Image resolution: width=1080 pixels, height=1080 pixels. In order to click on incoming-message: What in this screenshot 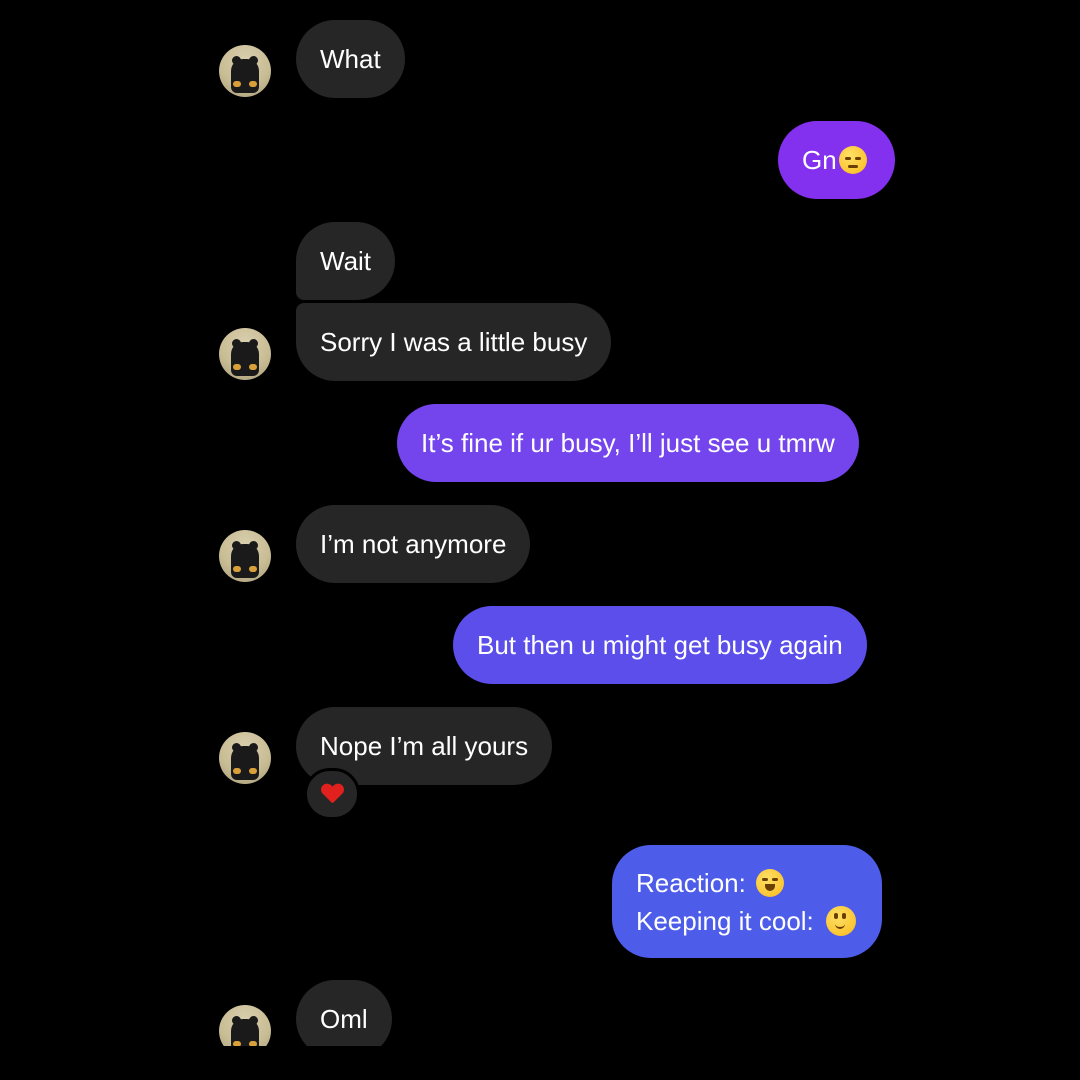, I will do `click(350, 59)`.